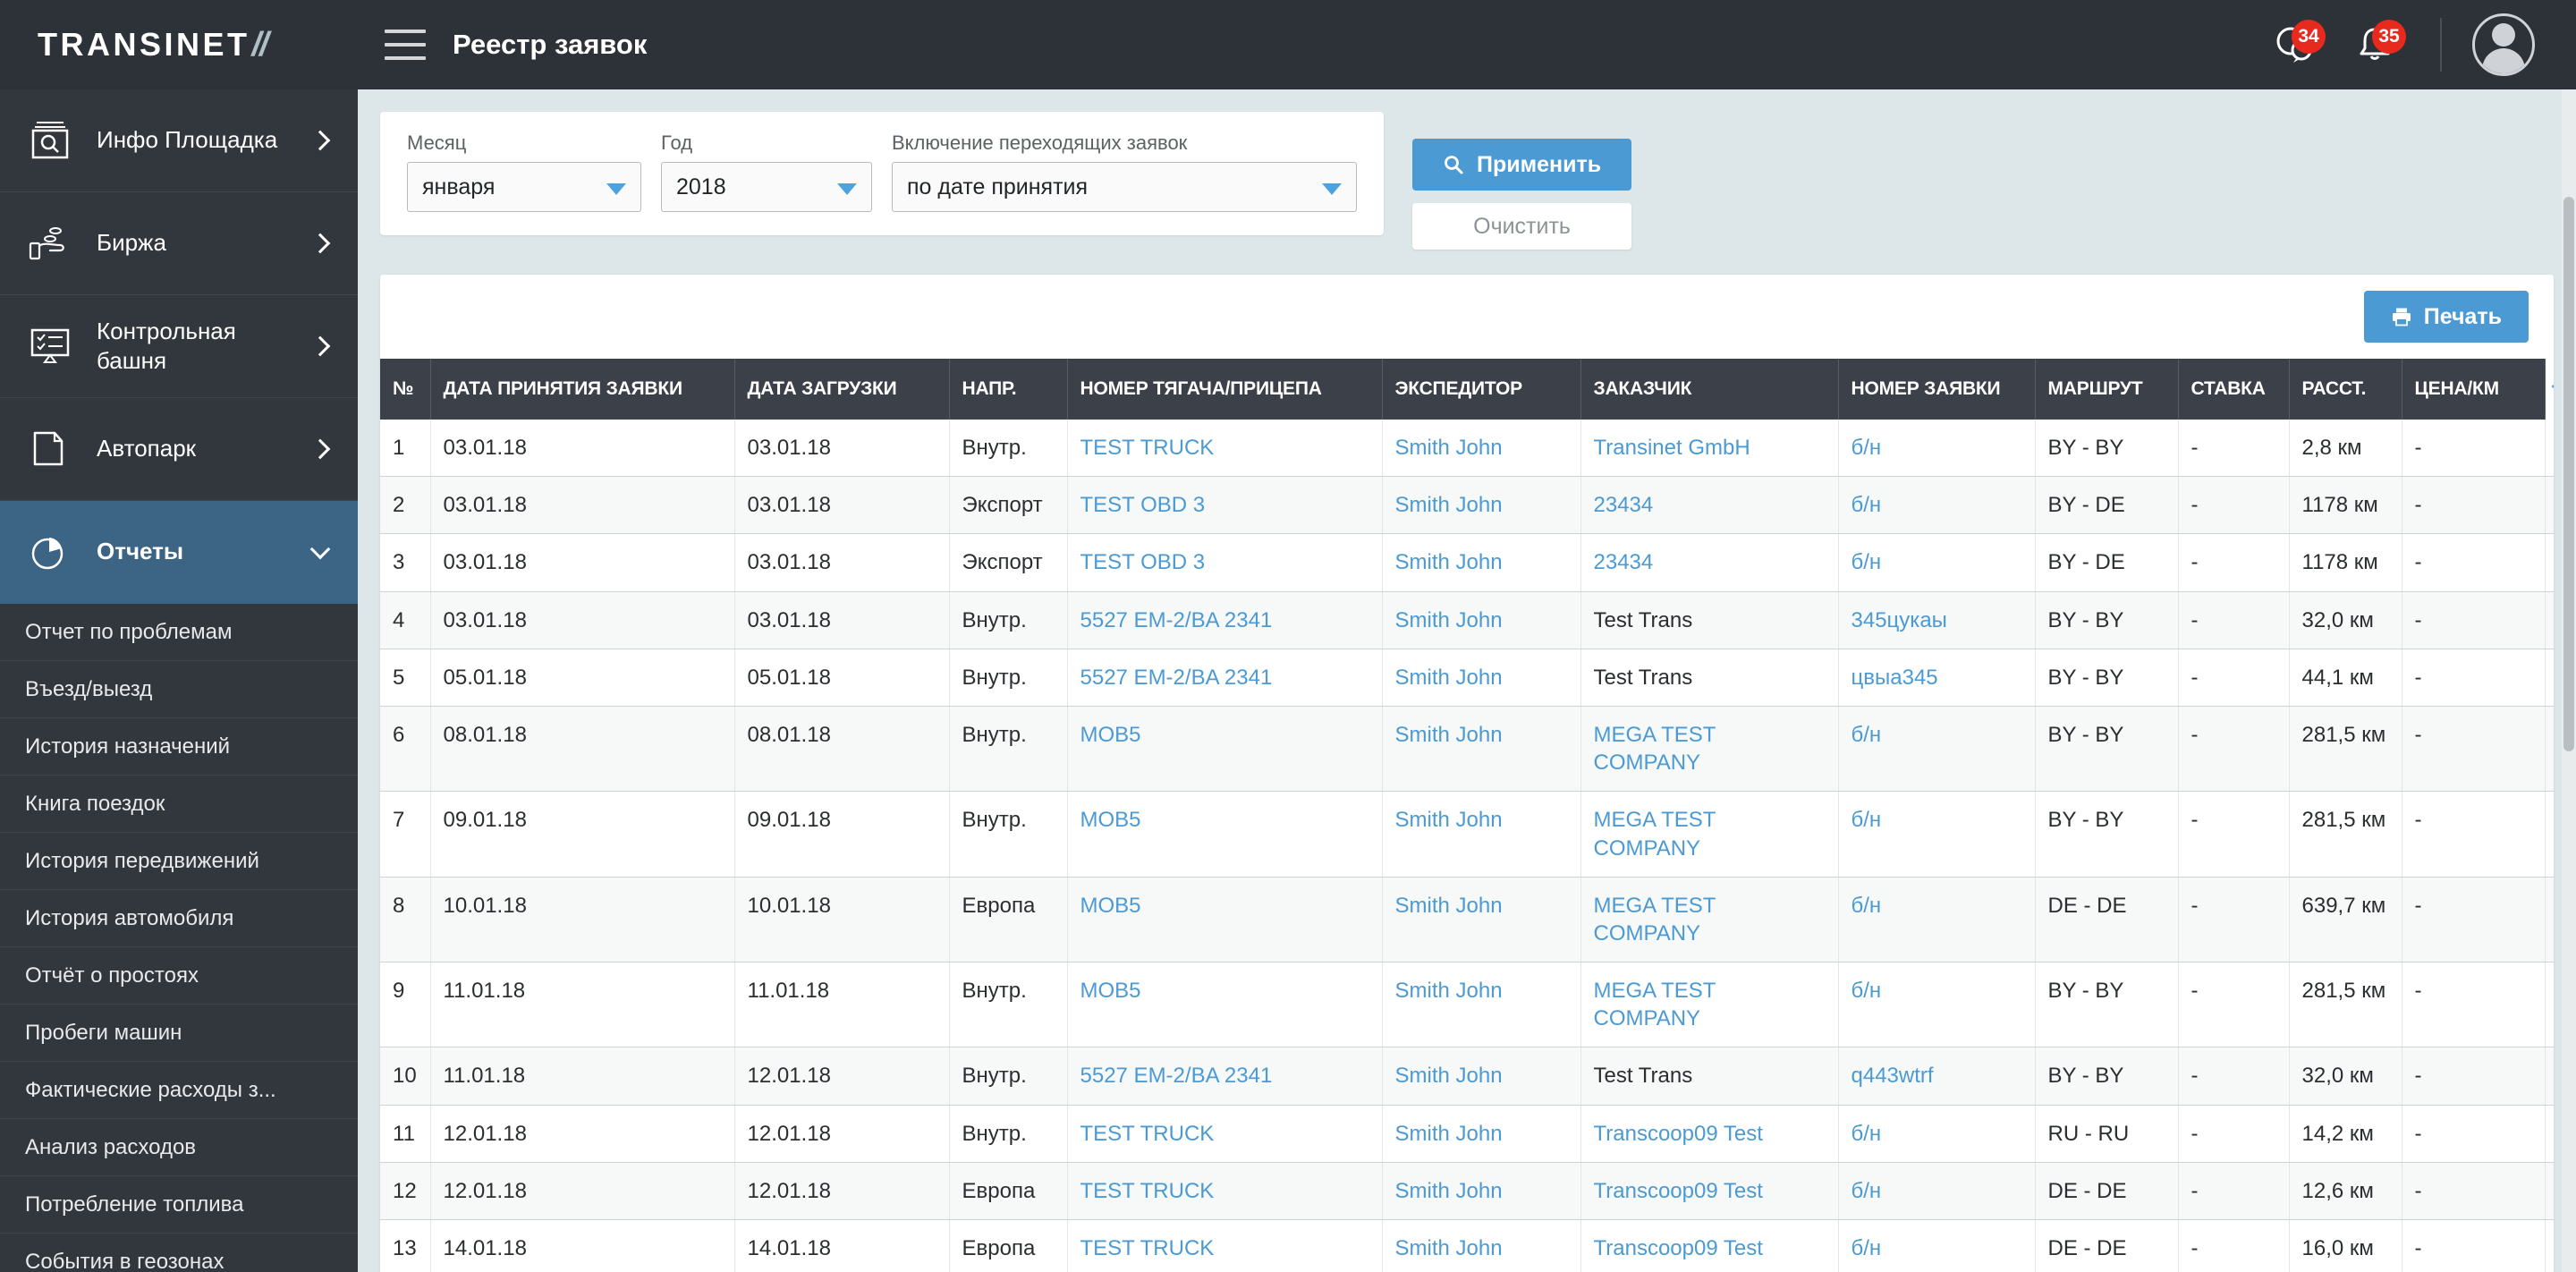 This screenshot has width=2576, height=1272. Describe the element at coordinates (2474, 389) in the screenshot. I see `column-header-price: Цена/км` at that location.